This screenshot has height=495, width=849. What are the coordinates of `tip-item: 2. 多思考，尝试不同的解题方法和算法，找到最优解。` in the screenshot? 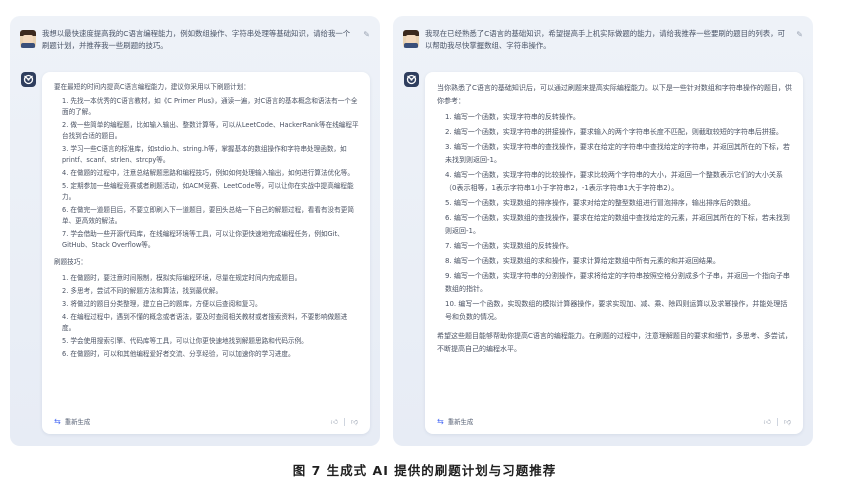 It's located at (142, 291).